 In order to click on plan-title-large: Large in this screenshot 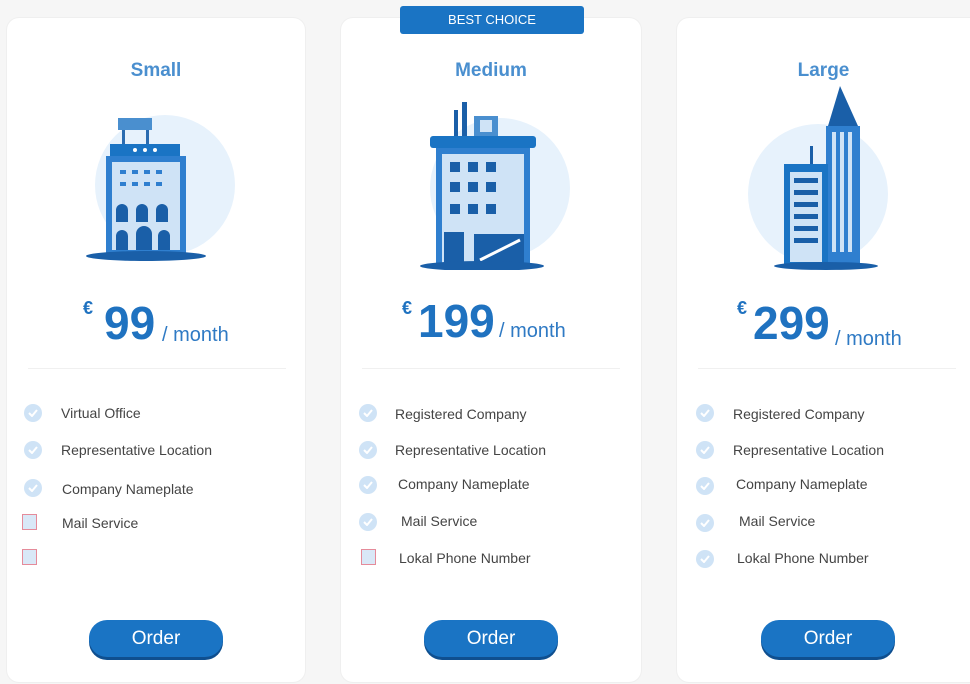, I will do `click(823, 70)`.